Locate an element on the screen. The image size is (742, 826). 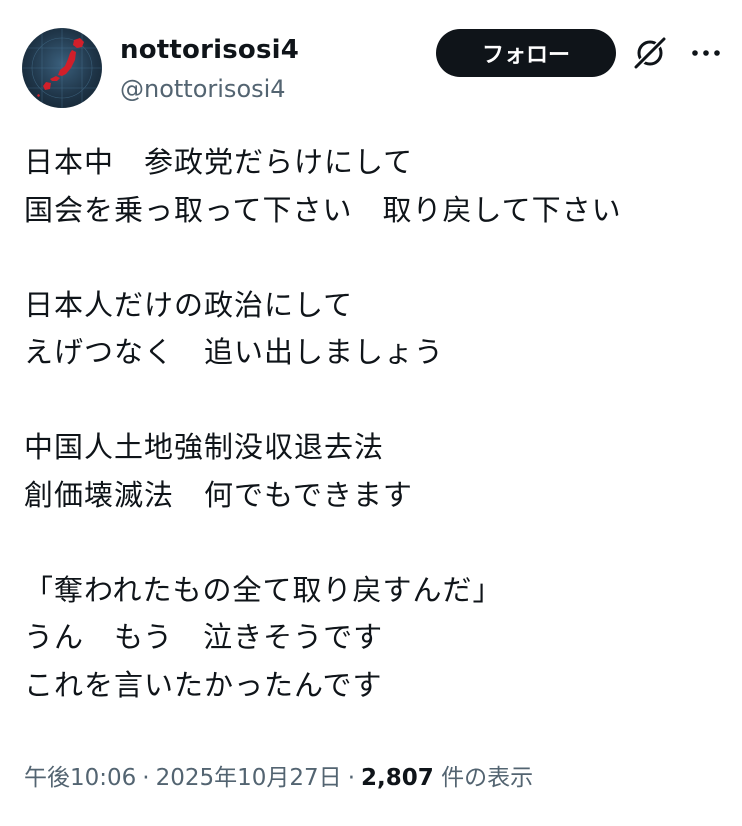
tweet-date: 2025年10月27日 is located at coordinates (249, 778).